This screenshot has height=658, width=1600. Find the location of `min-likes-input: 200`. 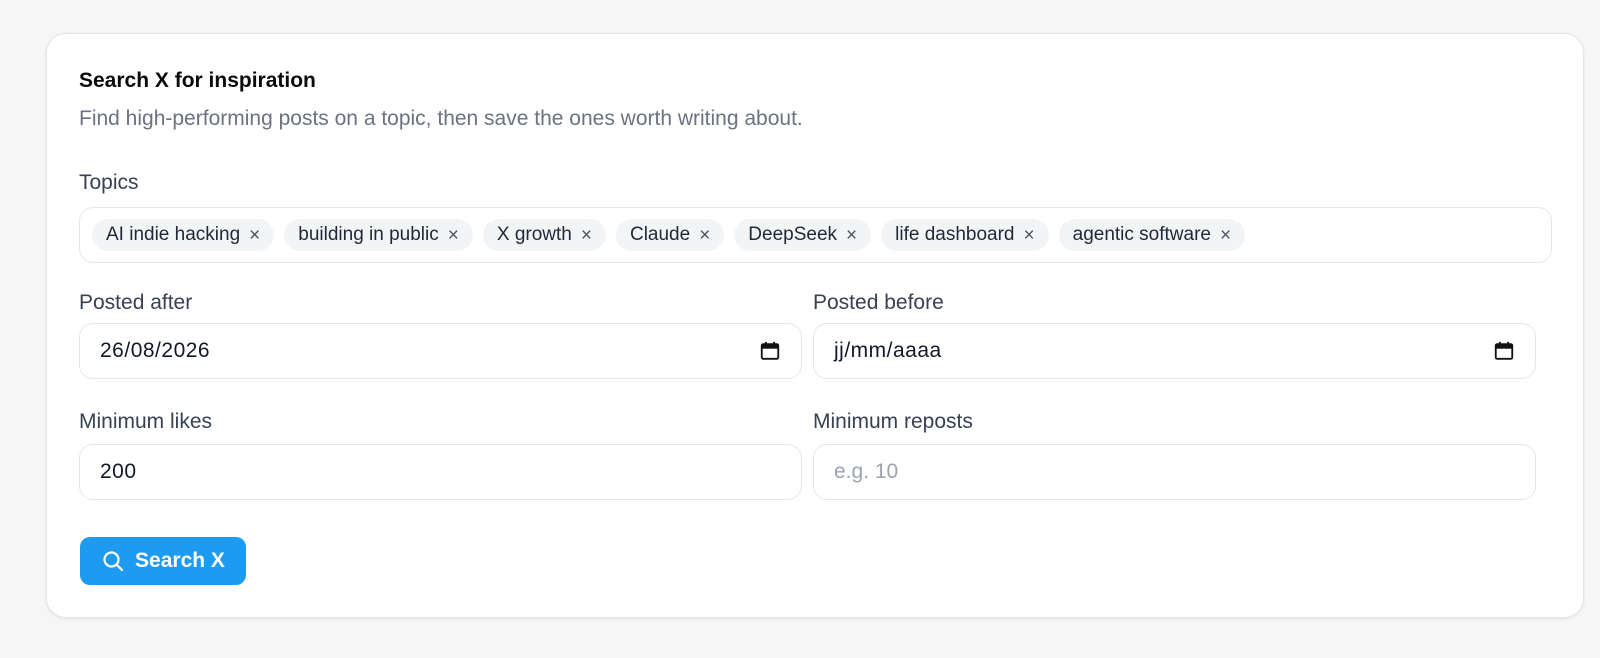

min-likes-input: 200 is located at coordinates (440, 472).